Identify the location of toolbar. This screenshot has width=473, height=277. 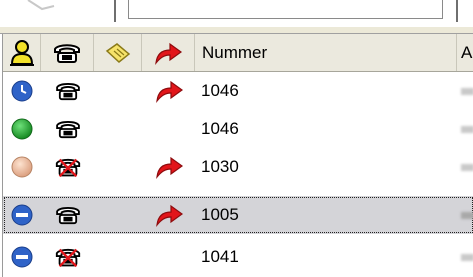
(236, 17).